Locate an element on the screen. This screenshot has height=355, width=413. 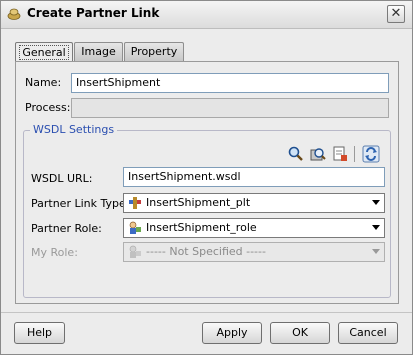
partner-role-label: Partner Role: is located at coordinates (66, 228).